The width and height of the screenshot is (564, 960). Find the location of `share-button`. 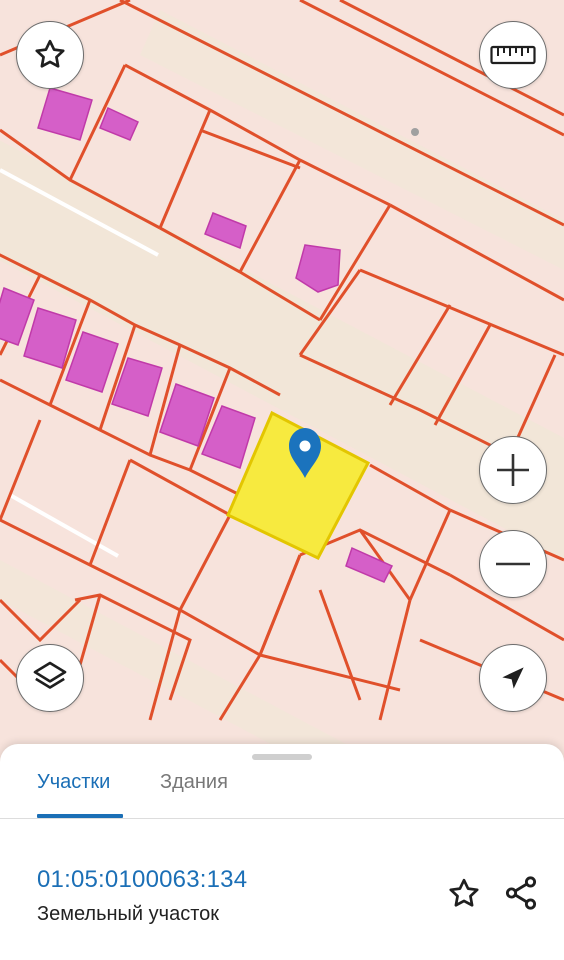

share-button is located at coordinates (521, 893).